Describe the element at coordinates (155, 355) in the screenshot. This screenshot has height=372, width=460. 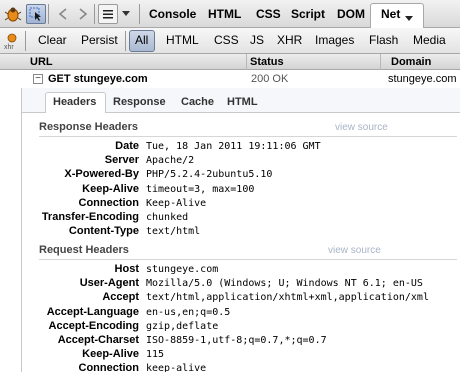
I see `header-value: 115` at that location.